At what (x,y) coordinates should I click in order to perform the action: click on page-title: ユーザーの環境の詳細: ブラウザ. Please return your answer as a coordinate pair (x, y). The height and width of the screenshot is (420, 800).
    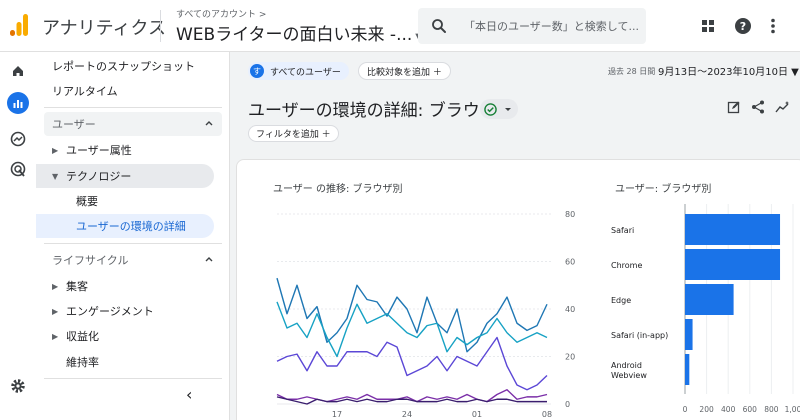
    Looking at the image, I should click on (372, 111).